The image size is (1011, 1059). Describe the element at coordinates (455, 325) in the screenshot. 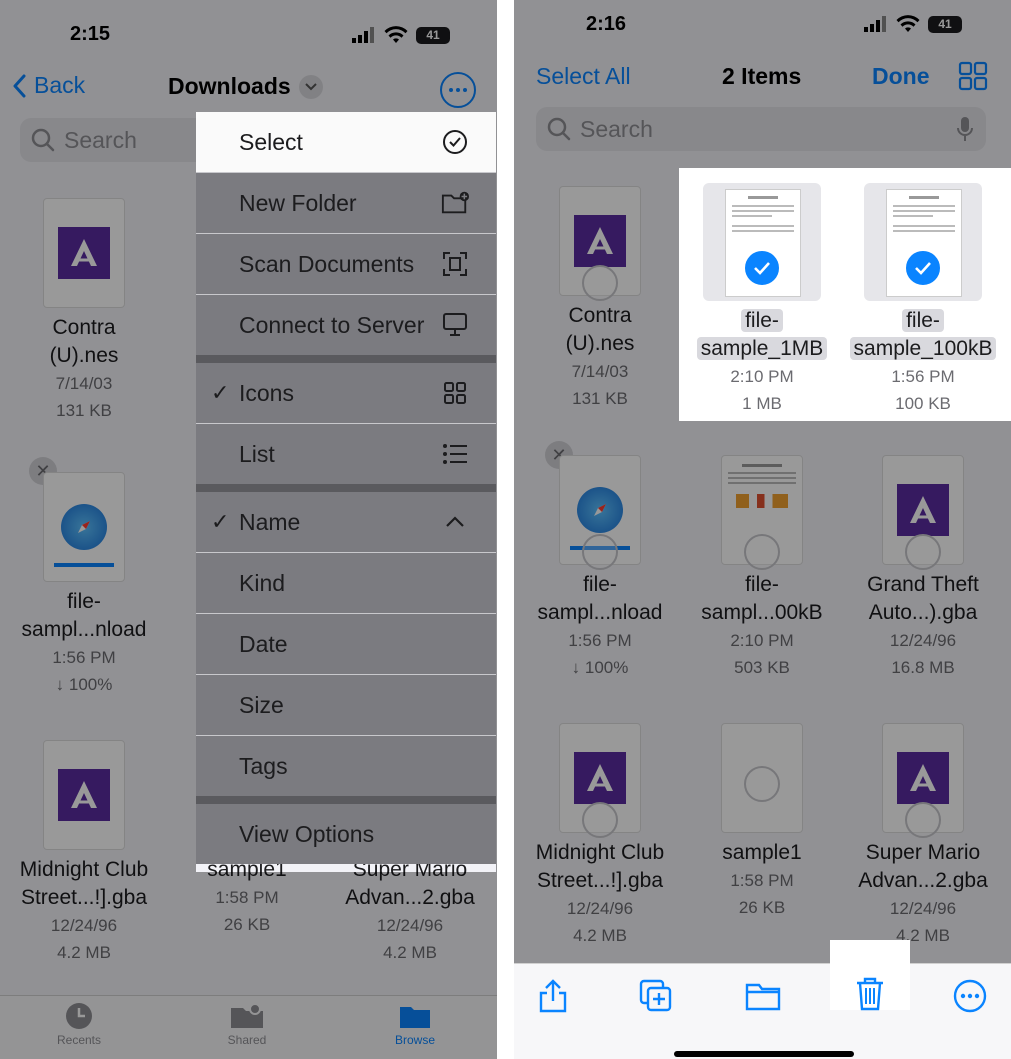

I see `monitor-icon` at that location.